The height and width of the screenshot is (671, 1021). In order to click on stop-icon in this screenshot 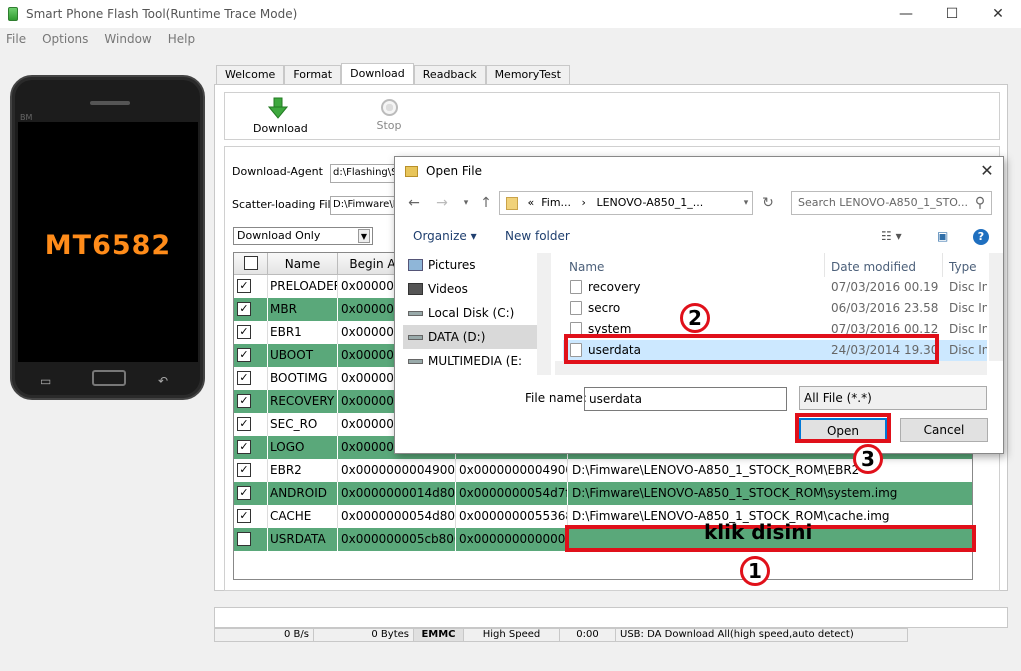, I will do `click(389, 107)`.